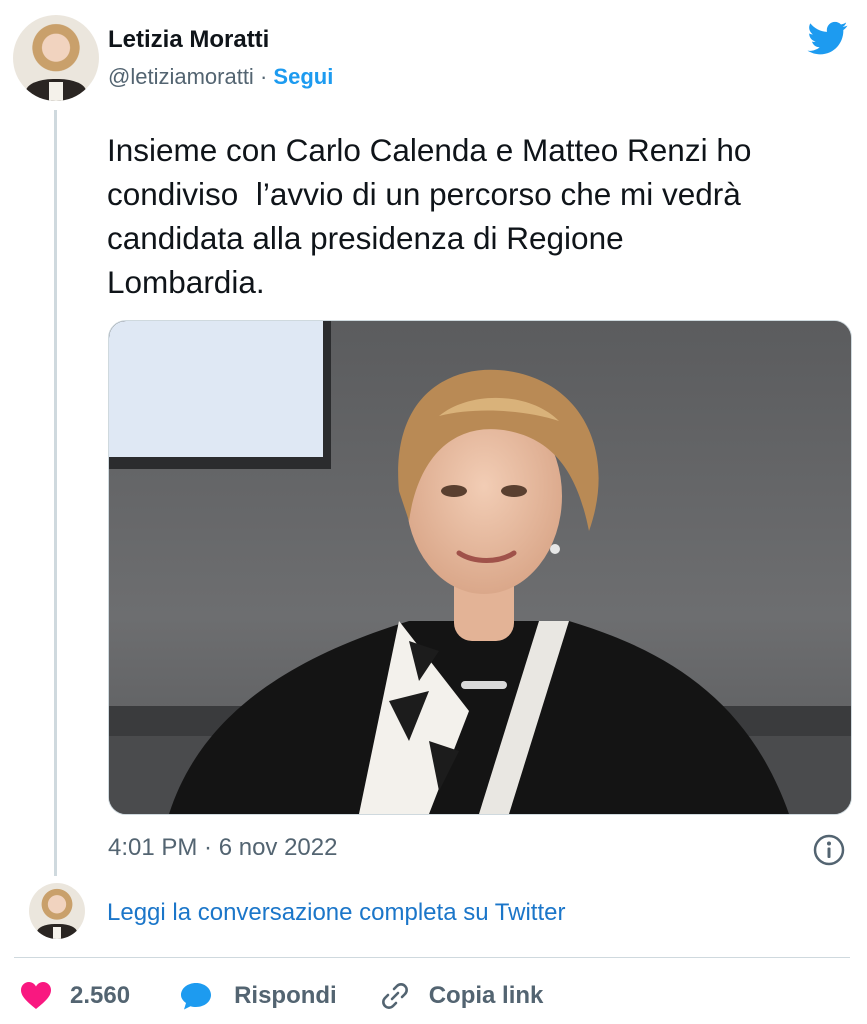  What do you see at coordinates (394, 996) in the screenshot?
I see `link-icon` at bounding box center [394, 996].